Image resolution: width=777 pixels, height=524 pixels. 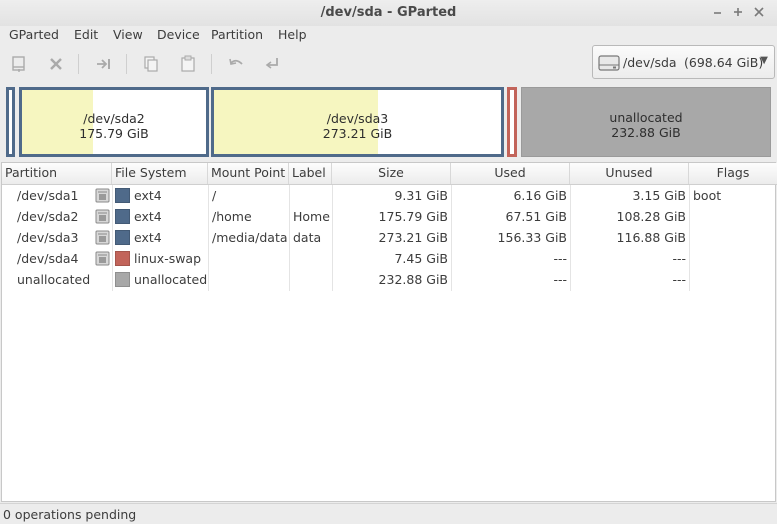 I want to click on cell-partition: unallocated, so click(x=54, y=279).